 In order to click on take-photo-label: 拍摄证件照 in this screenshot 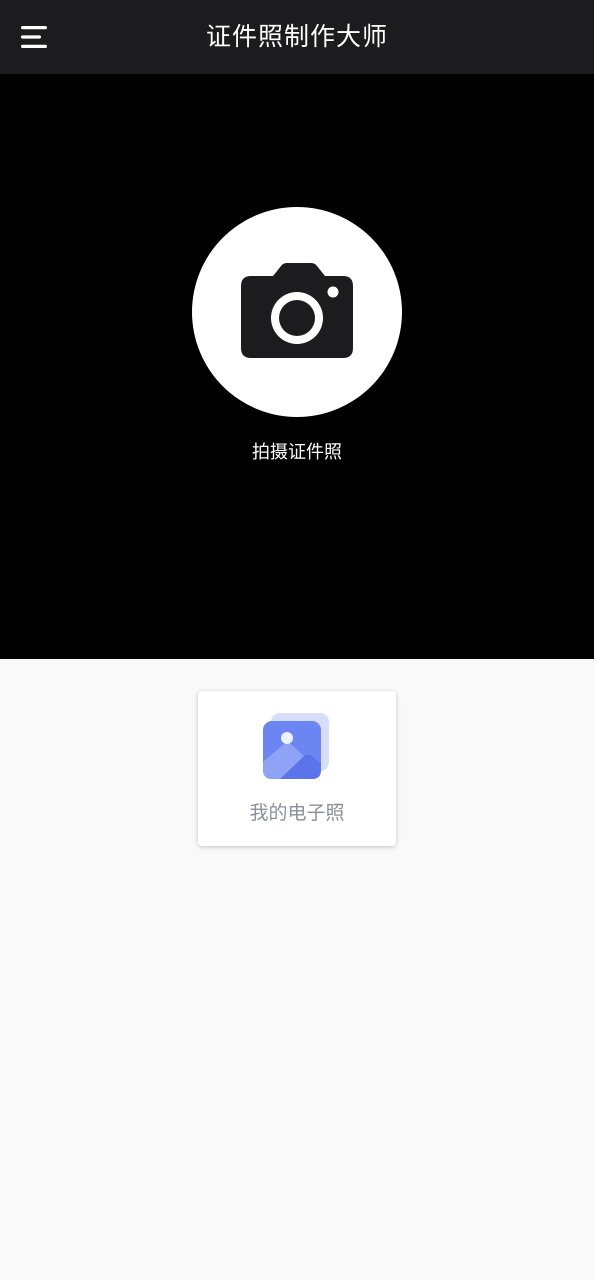, I will do `click(297, 451)`.